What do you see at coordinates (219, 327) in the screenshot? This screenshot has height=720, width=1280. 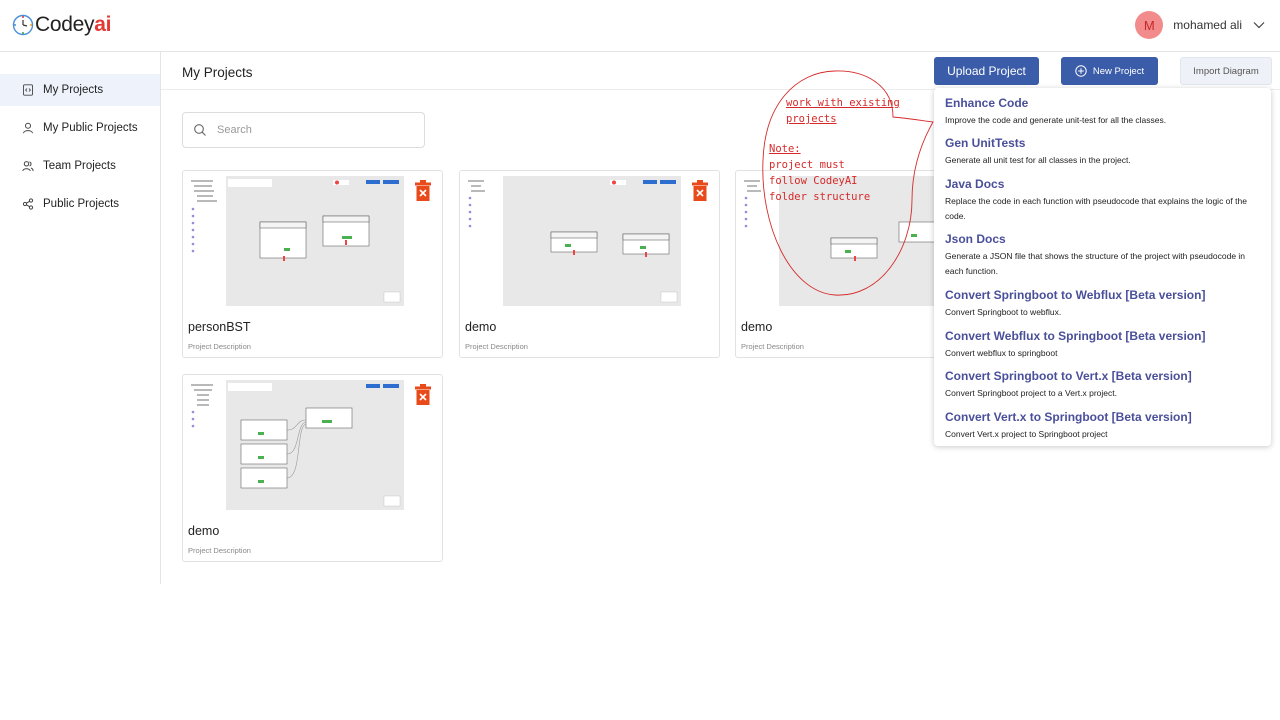 I see `project-title: personBST` at bounding box center [219, 327].